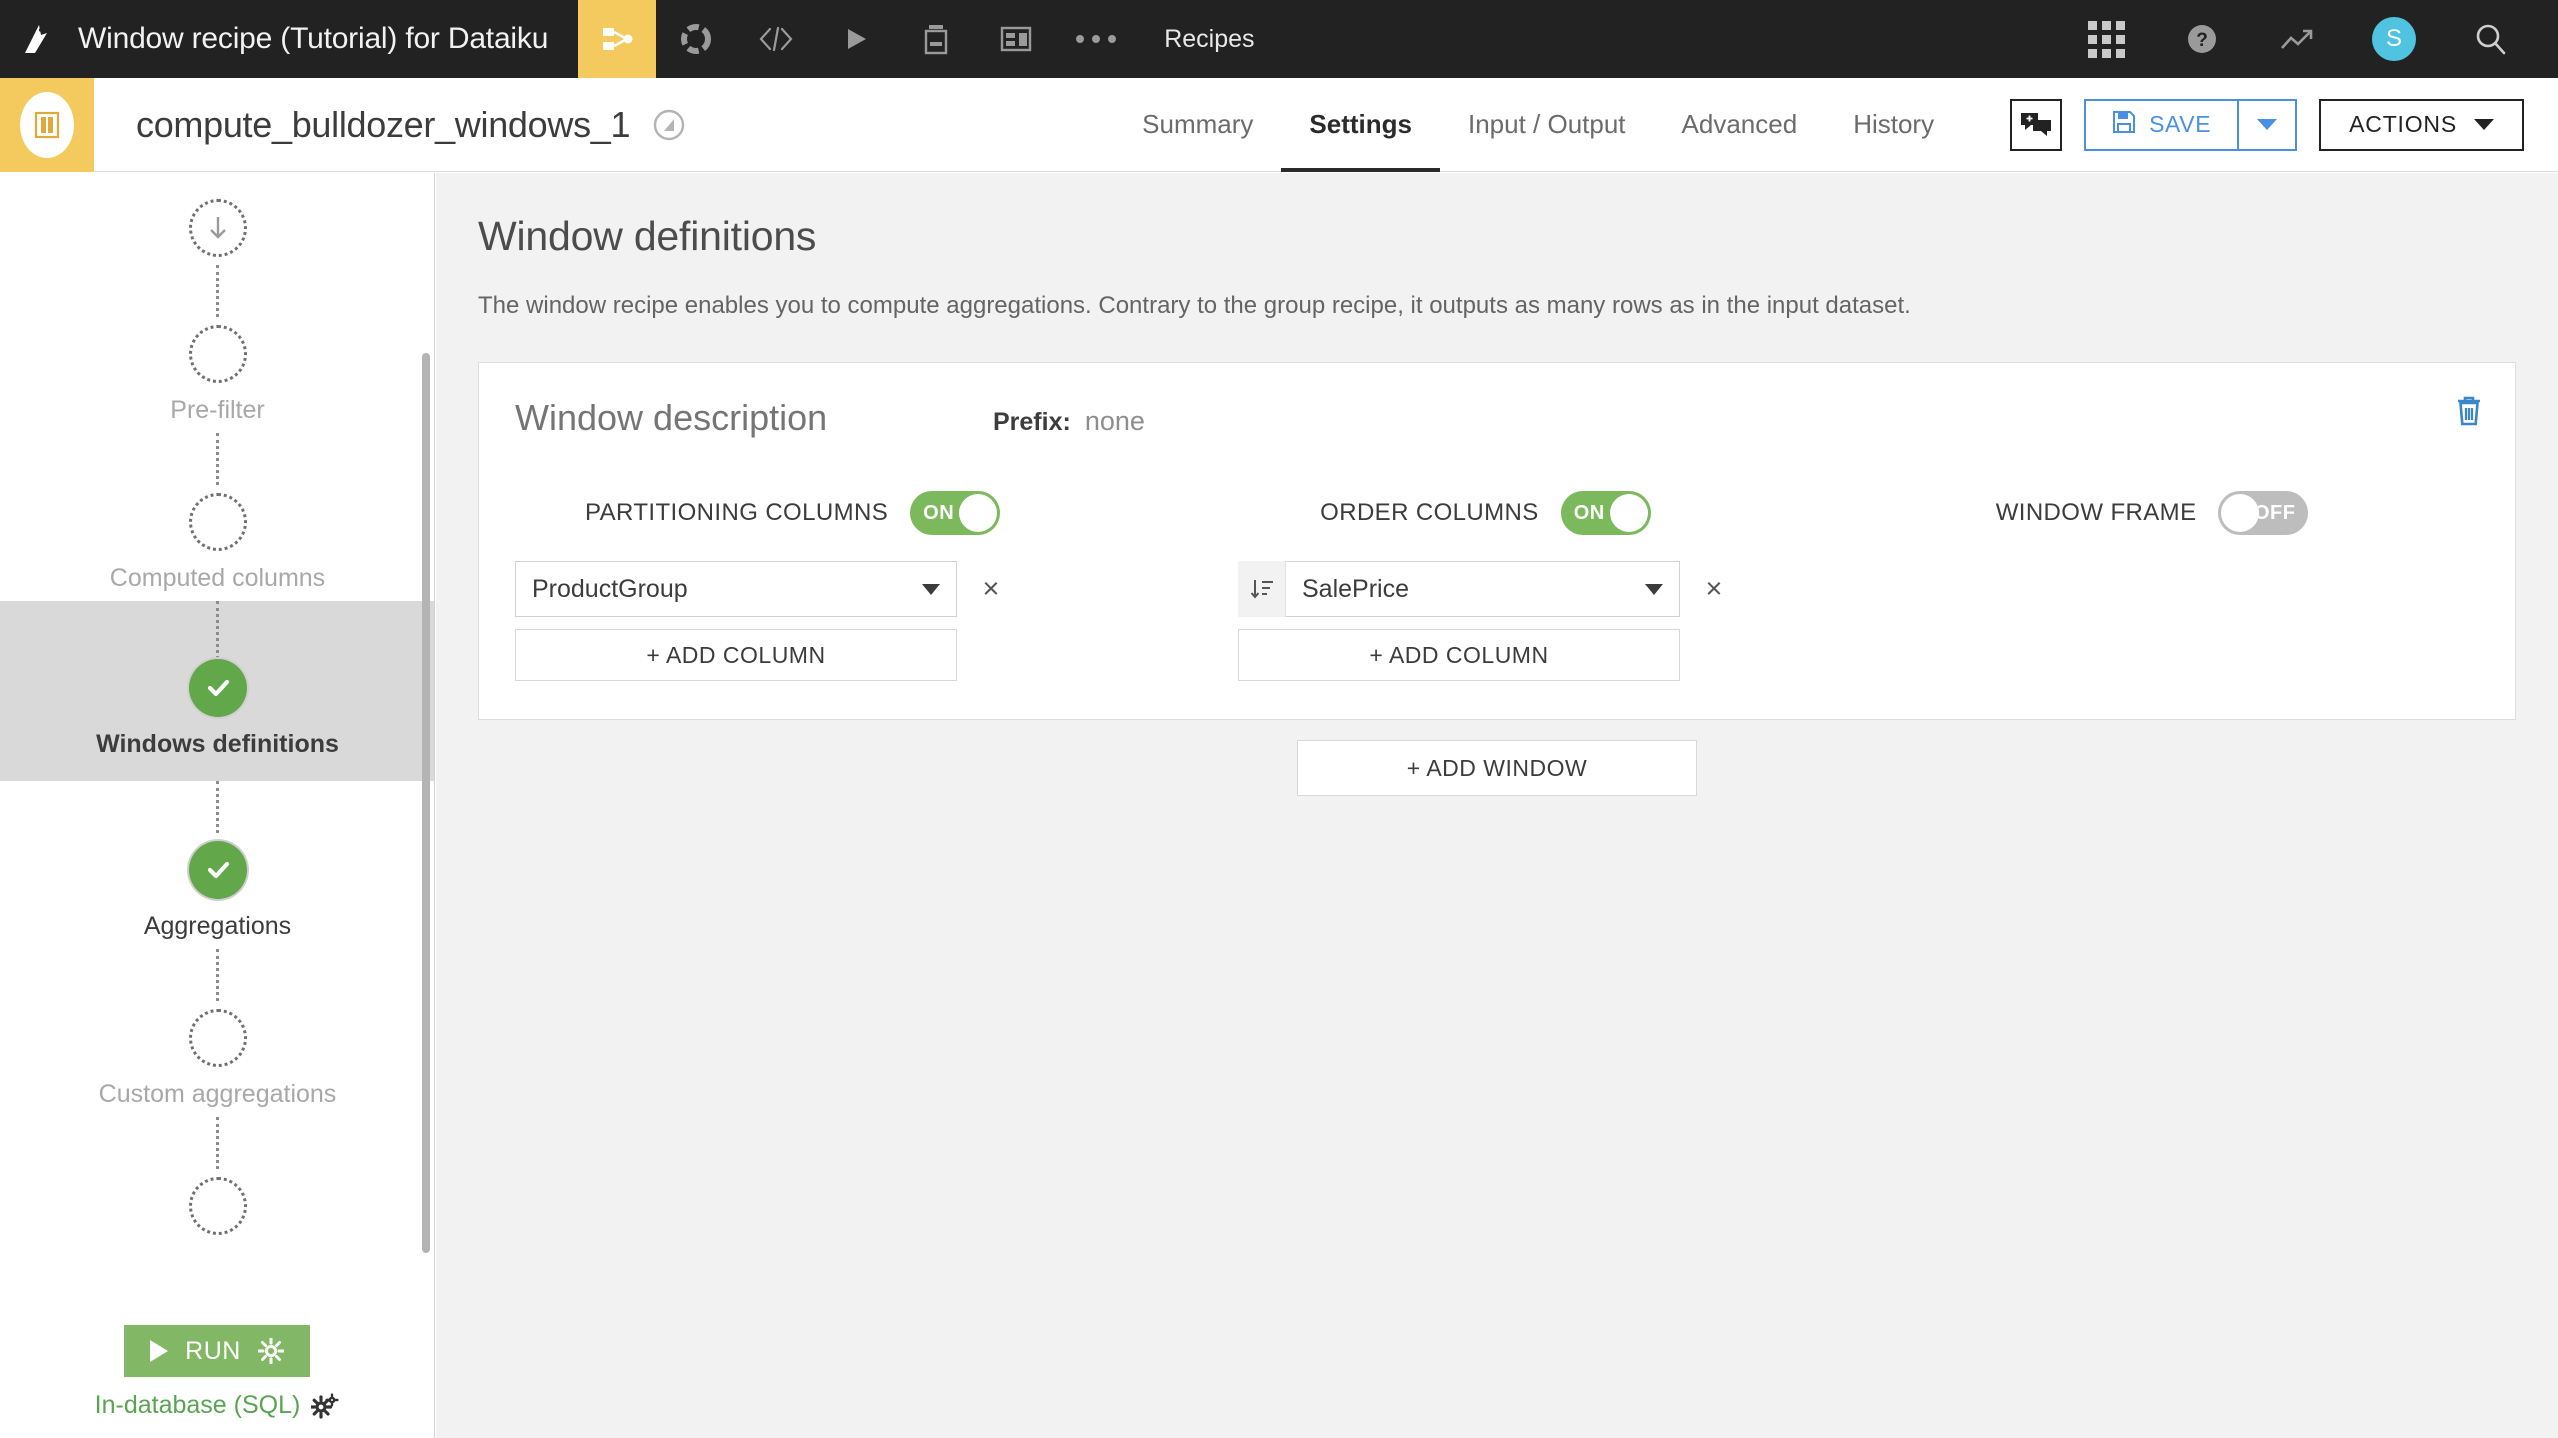 Image resolution: width=2558 pixels, height=1438 pixels. Describe the element at coordinates (217, 219) in the screenshot. I see `sidebar-step-input` at that location.